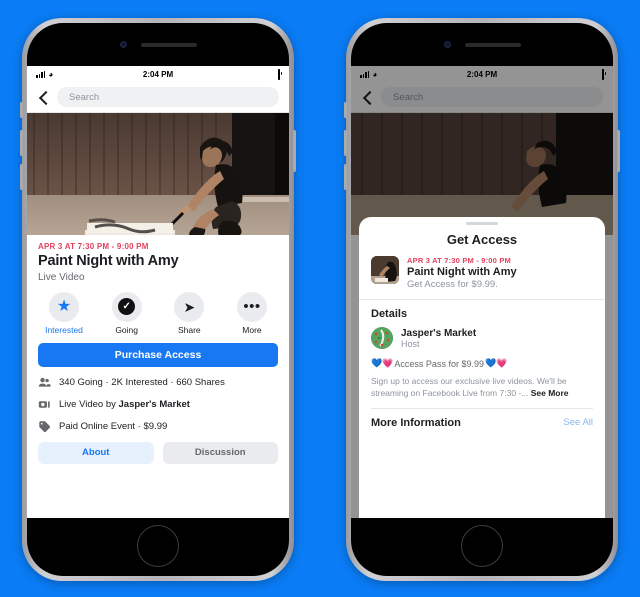  I want to click on more-information-label: More Information, so click(416, 422).